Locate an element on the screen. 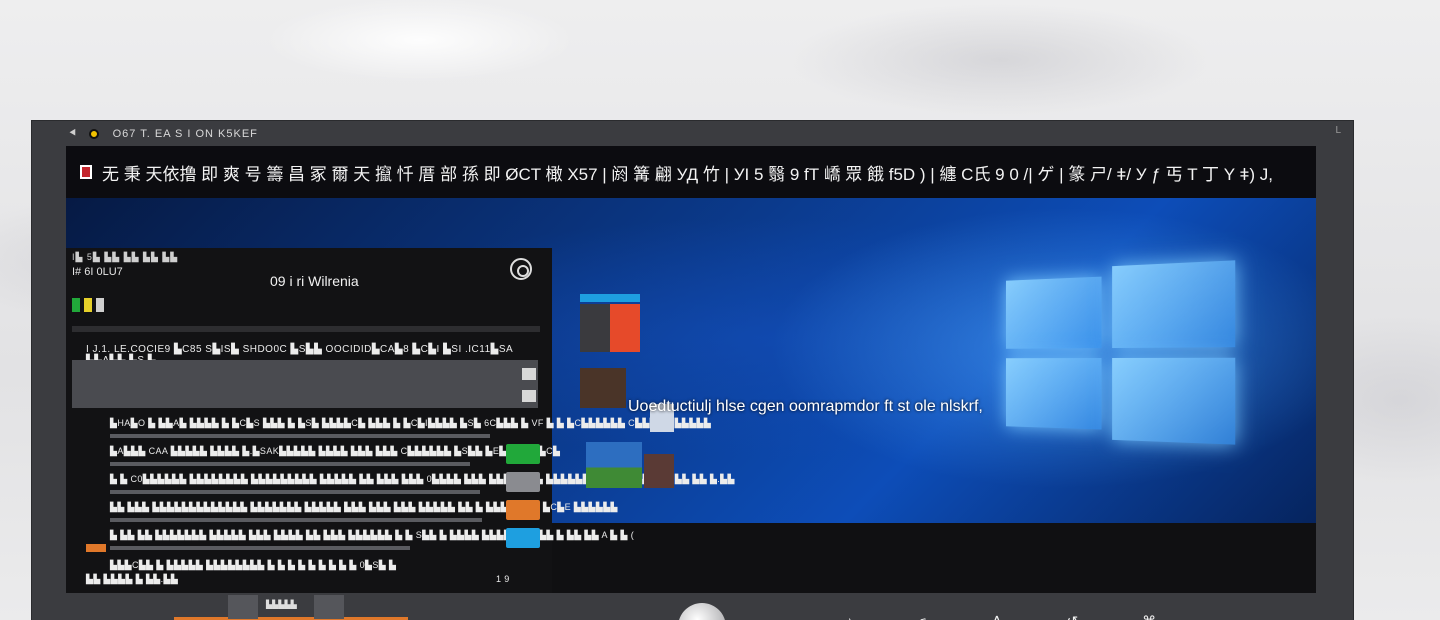 The width and height of the screenshot is (1440, 620). home-button is located at coordinates (702, 611).